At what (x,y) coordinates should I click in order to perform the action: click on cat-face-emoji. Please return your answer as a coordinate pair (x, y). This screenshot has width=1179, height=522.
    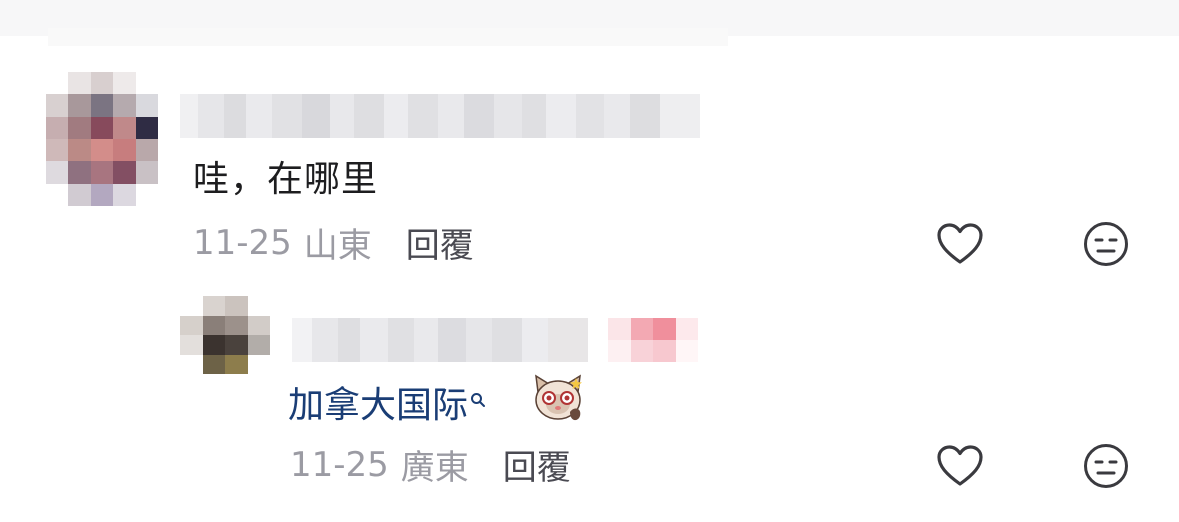
    Looking at the image, I should click on (558, 398).